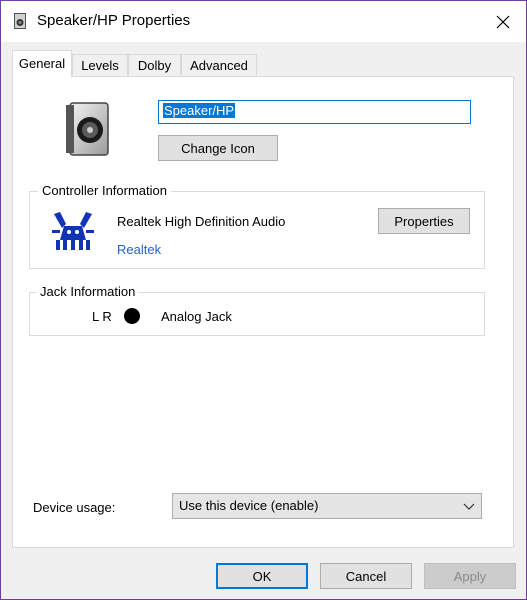 This screenshot has height=600, width=527. What do you see at coordinates (201, 221) in the screenshot?
I see `controller-name: Realtek High Definition Audio` at bounding box center [201, 221].